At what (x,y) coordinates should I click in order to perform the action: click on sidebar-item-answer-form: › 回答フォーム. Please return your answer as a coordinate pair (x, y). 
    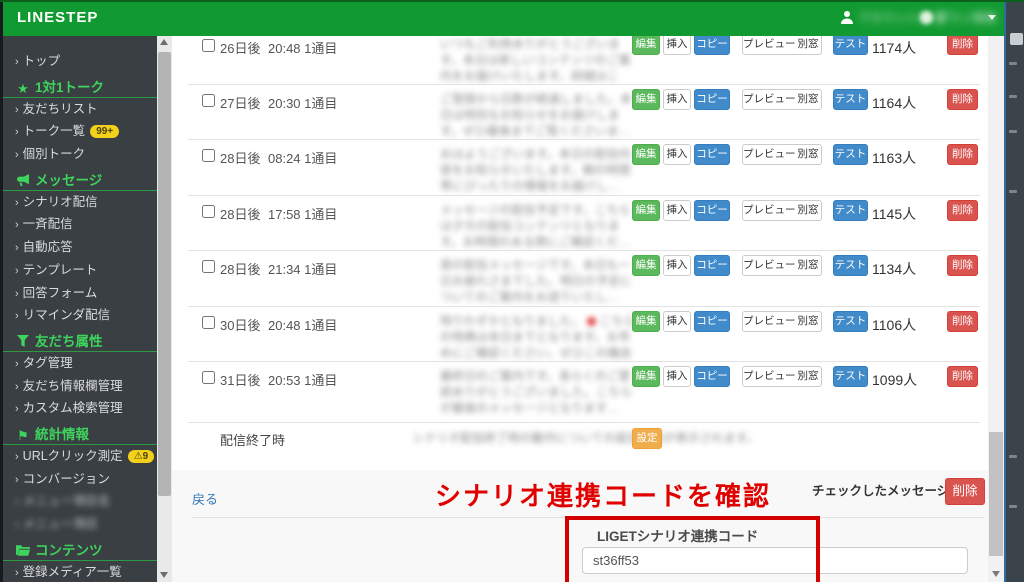
    Looking at the image, I should click on (80, 293).